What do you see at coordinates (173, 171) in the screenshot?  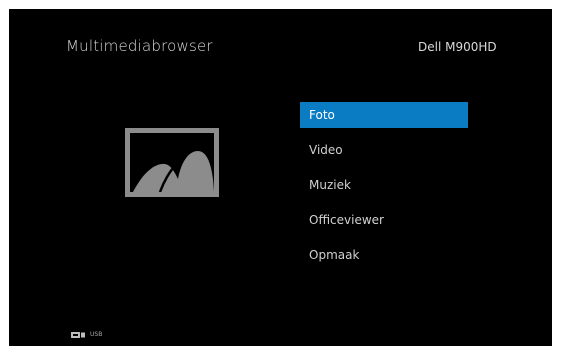 I see `photo-icon-graphic` at bounding box center [173, 171].